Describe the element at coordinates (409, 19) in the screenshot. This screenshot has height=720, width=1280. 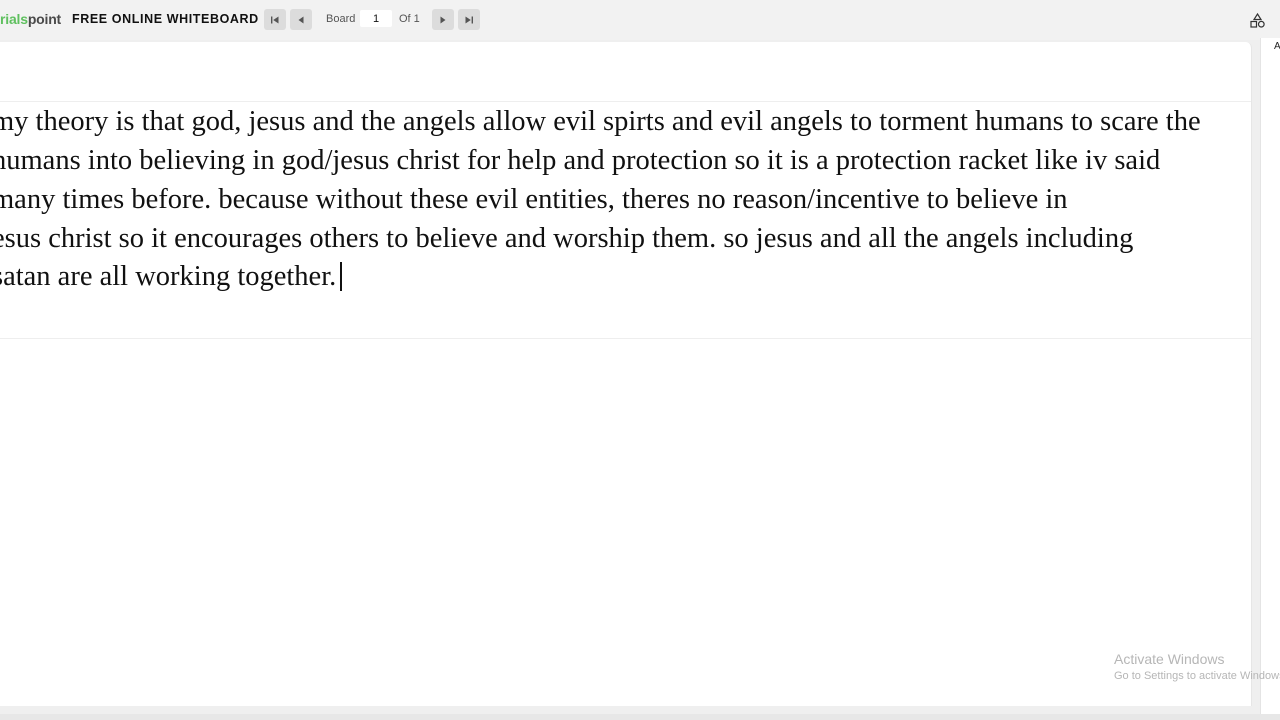
I see `page-count-label: Of 1` at that location.